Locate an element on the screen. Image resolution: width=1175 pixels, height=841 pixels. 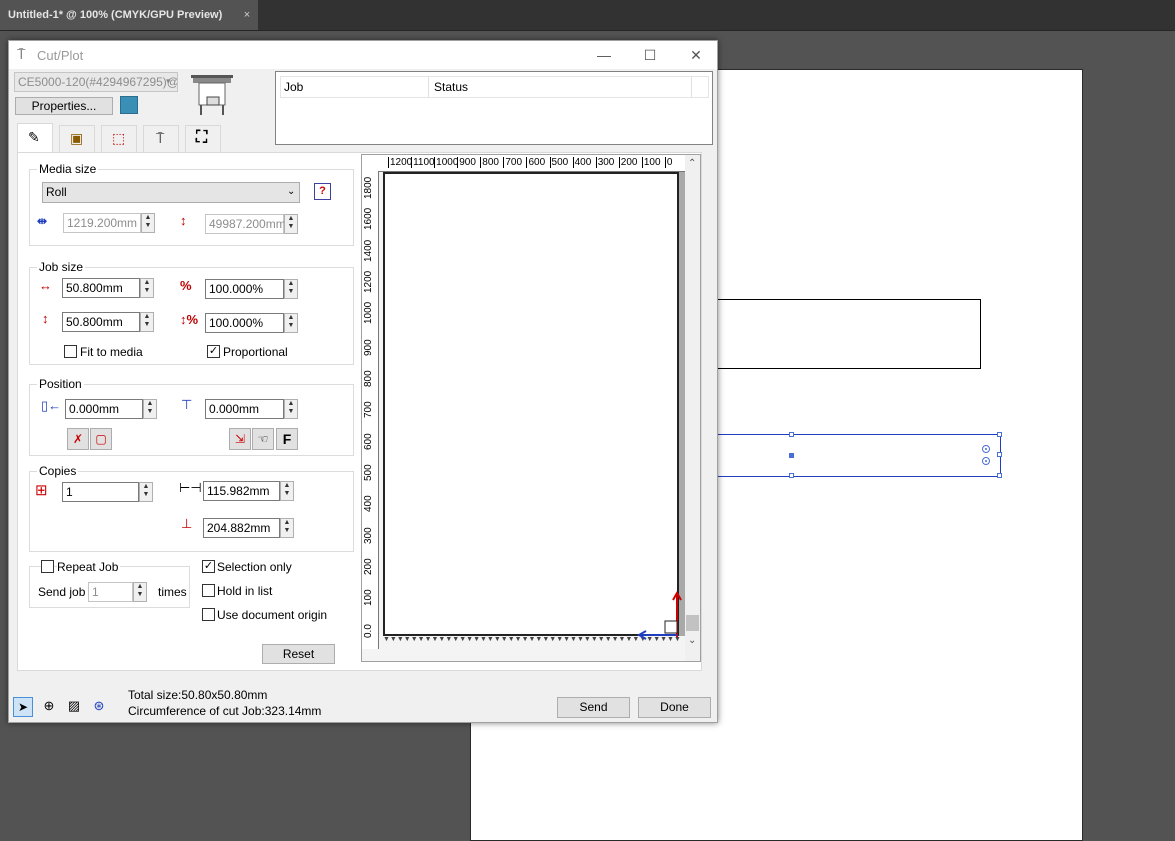
job-height-spinner: ▲ ▼ is located at coordinates (147, 322).